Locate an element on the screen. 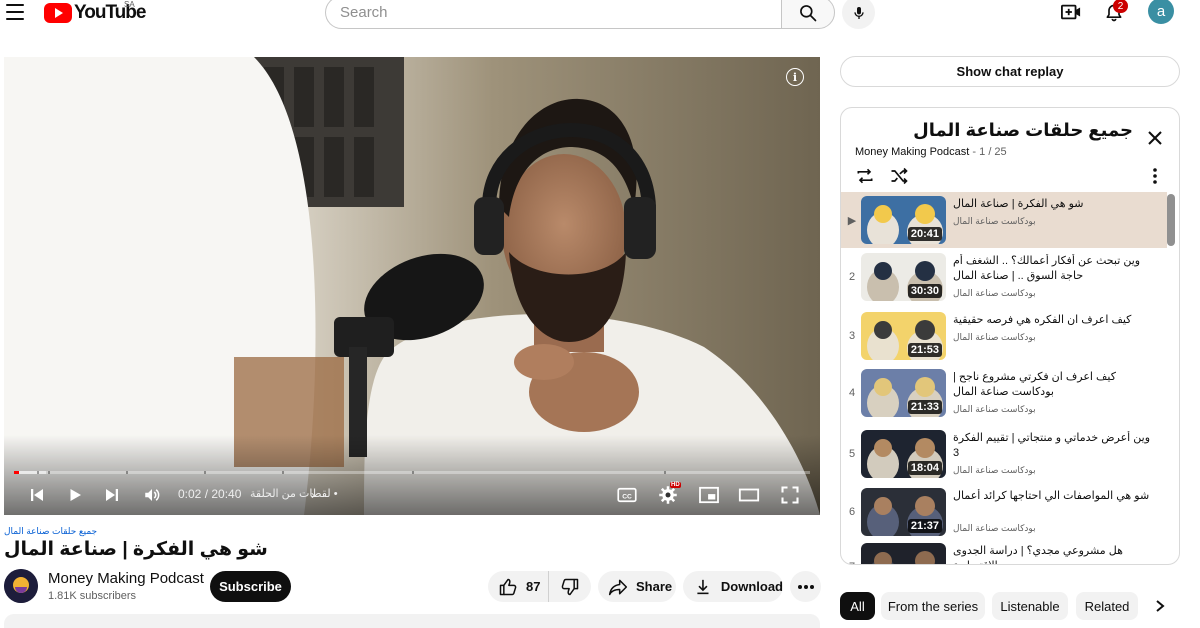  share-button: Share is located at coordinates (637, 586).